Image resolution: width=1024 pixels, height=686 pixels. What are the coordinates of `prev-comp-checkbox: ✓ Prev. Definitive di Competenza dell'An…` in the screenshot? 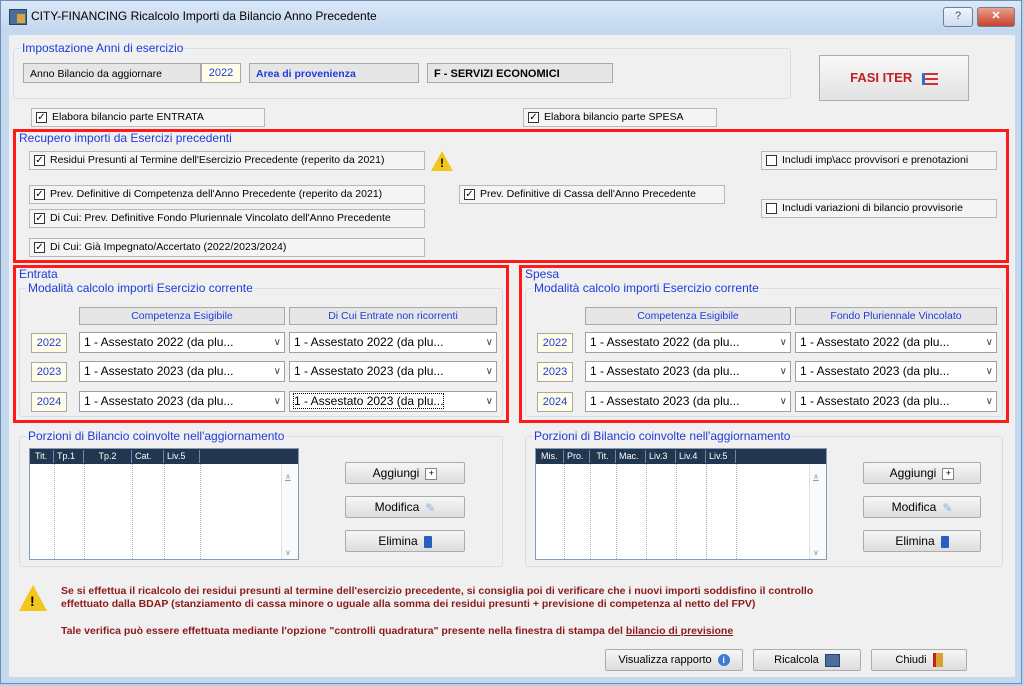 It's located at (227, 194).